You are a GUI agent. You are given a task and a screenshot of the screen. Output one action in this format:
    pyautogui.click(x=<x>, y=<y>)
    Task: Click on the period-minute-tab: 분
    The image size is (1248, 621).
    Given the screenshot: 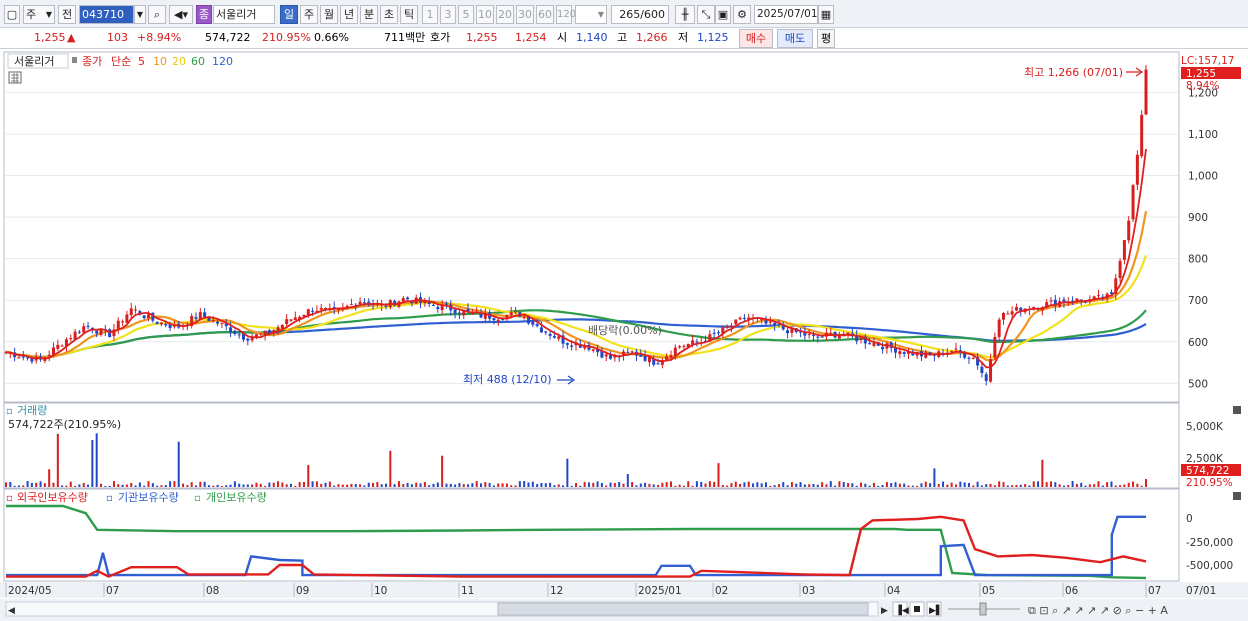 What is the action you would take?
    pyautogui.click(x=369, y=14)
    